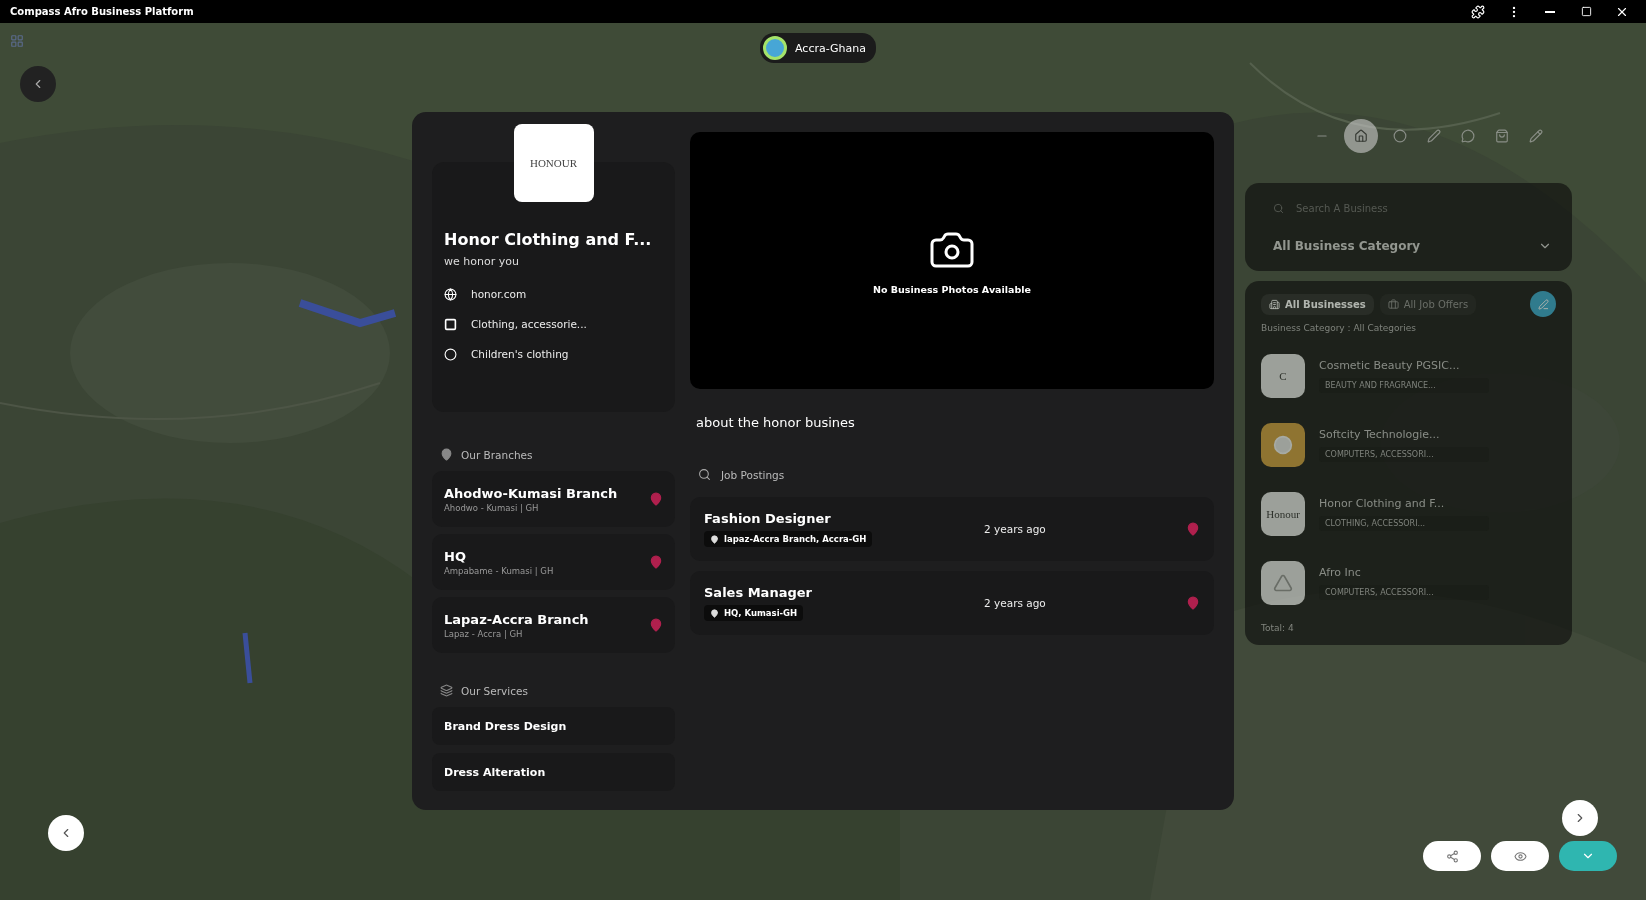 This screenshot has width=1646, height=900. What do you see at coordinates (795, 539) in the screenshot?
I see `job-location: lapaz-Accra Branch, Accra-GH` at bounding box center [795, 539].